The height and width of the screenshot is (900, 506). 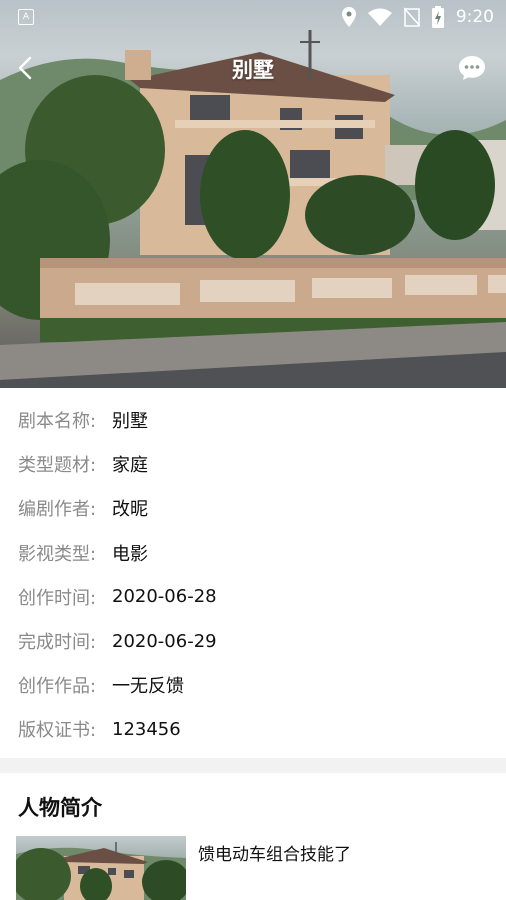 What do you see at coordinates (379, 17) in the screenshot?
I see `wifi-icon` at bounding box center [379, 17].